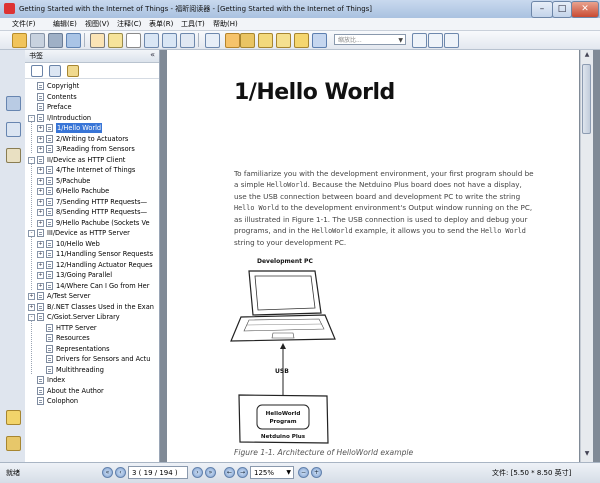 The image size is (600, 483). Describe the element at coordinates (13, 103) in the screenshot. I see `bookmarks-tab-icon` at that location.